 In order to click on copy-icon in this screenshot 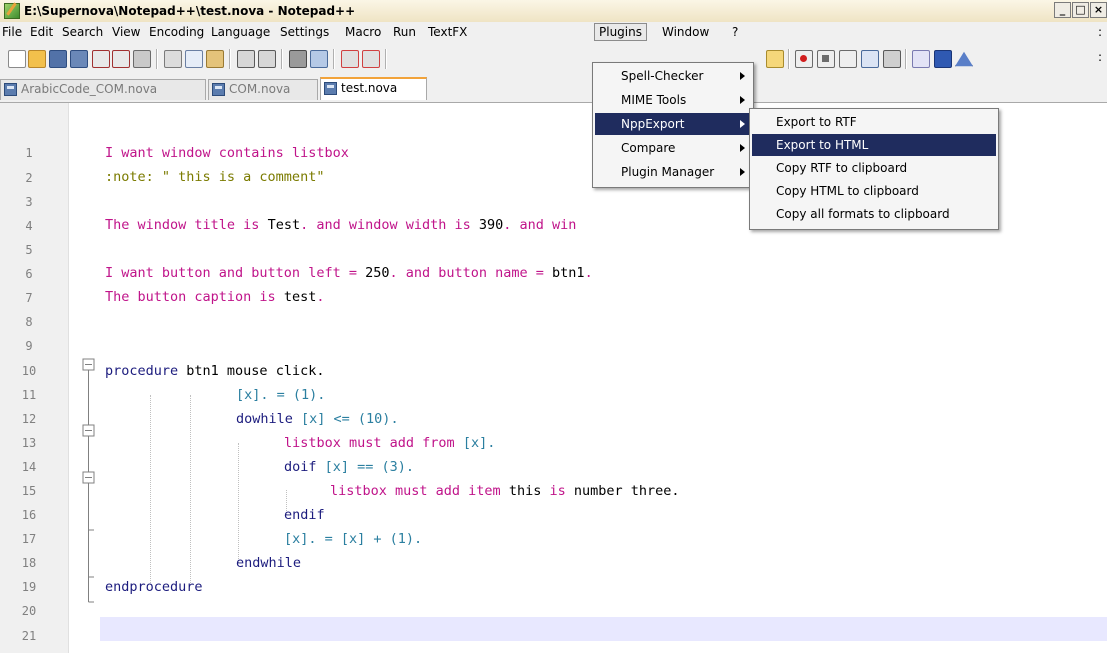, I will do `click(194, 59)`.